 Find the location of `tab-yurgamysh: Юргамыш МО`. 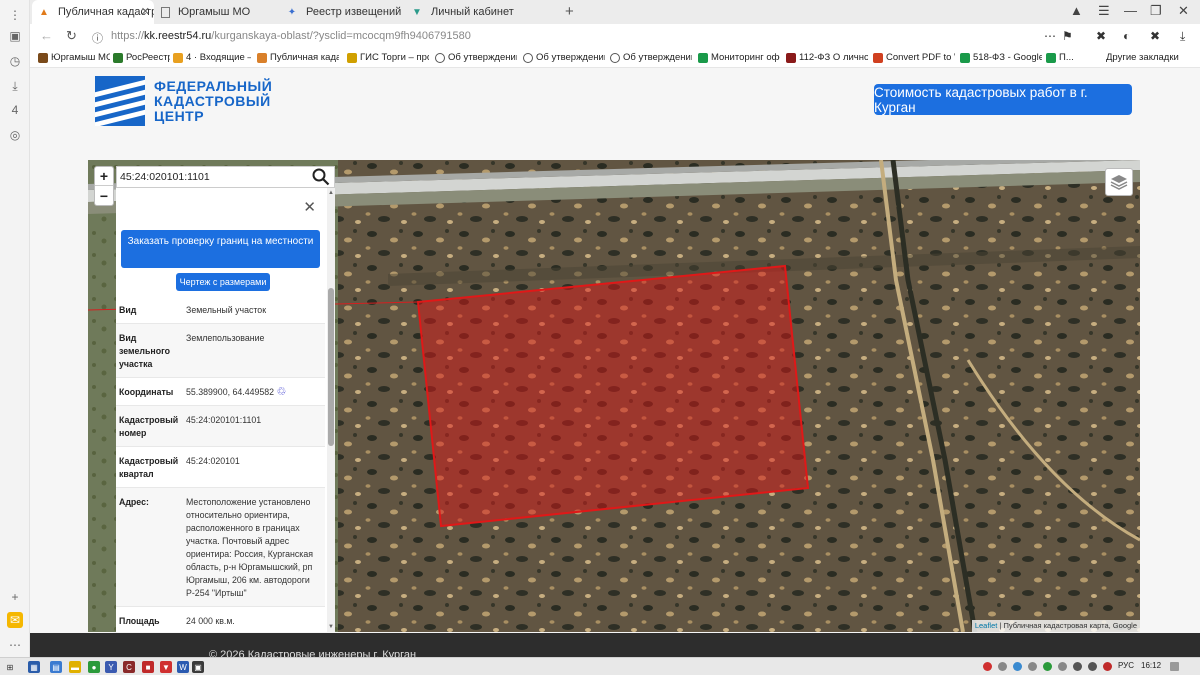

tab-yurgamysh: Юргамыш МО is located at coordinates (215, 12).